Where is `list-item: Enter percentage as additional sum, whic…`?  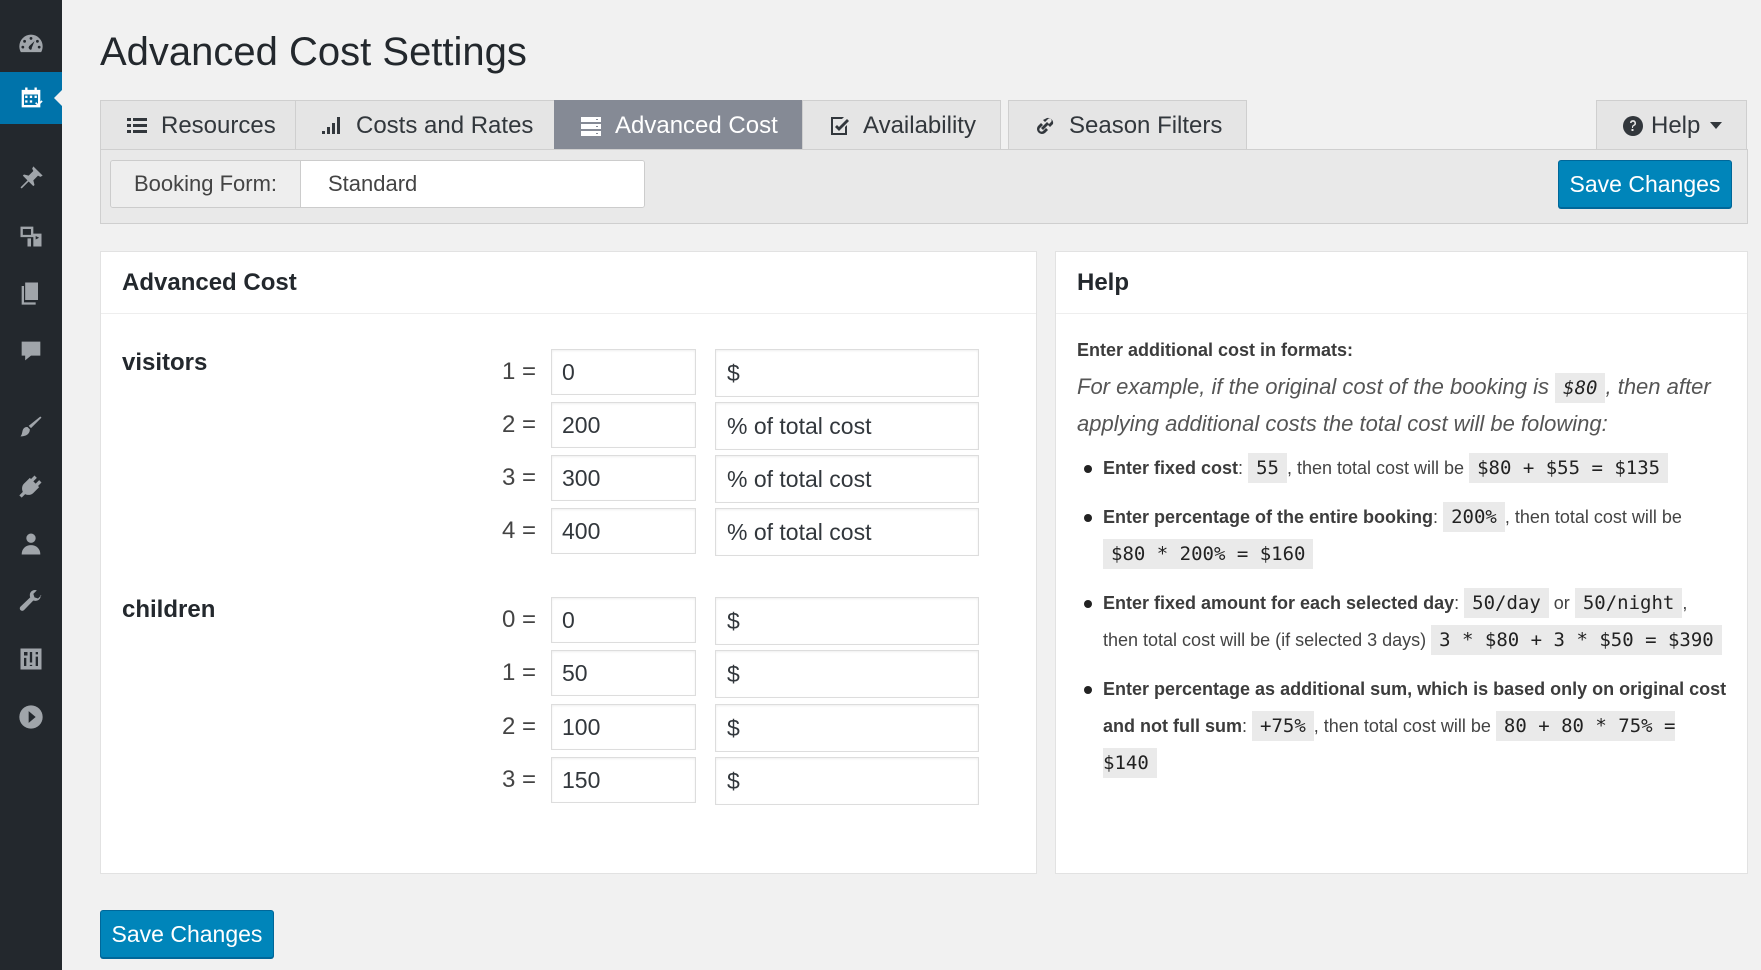
list-item: Enter percentage as additional sum, whic… is located at coordinates (1402, 726).